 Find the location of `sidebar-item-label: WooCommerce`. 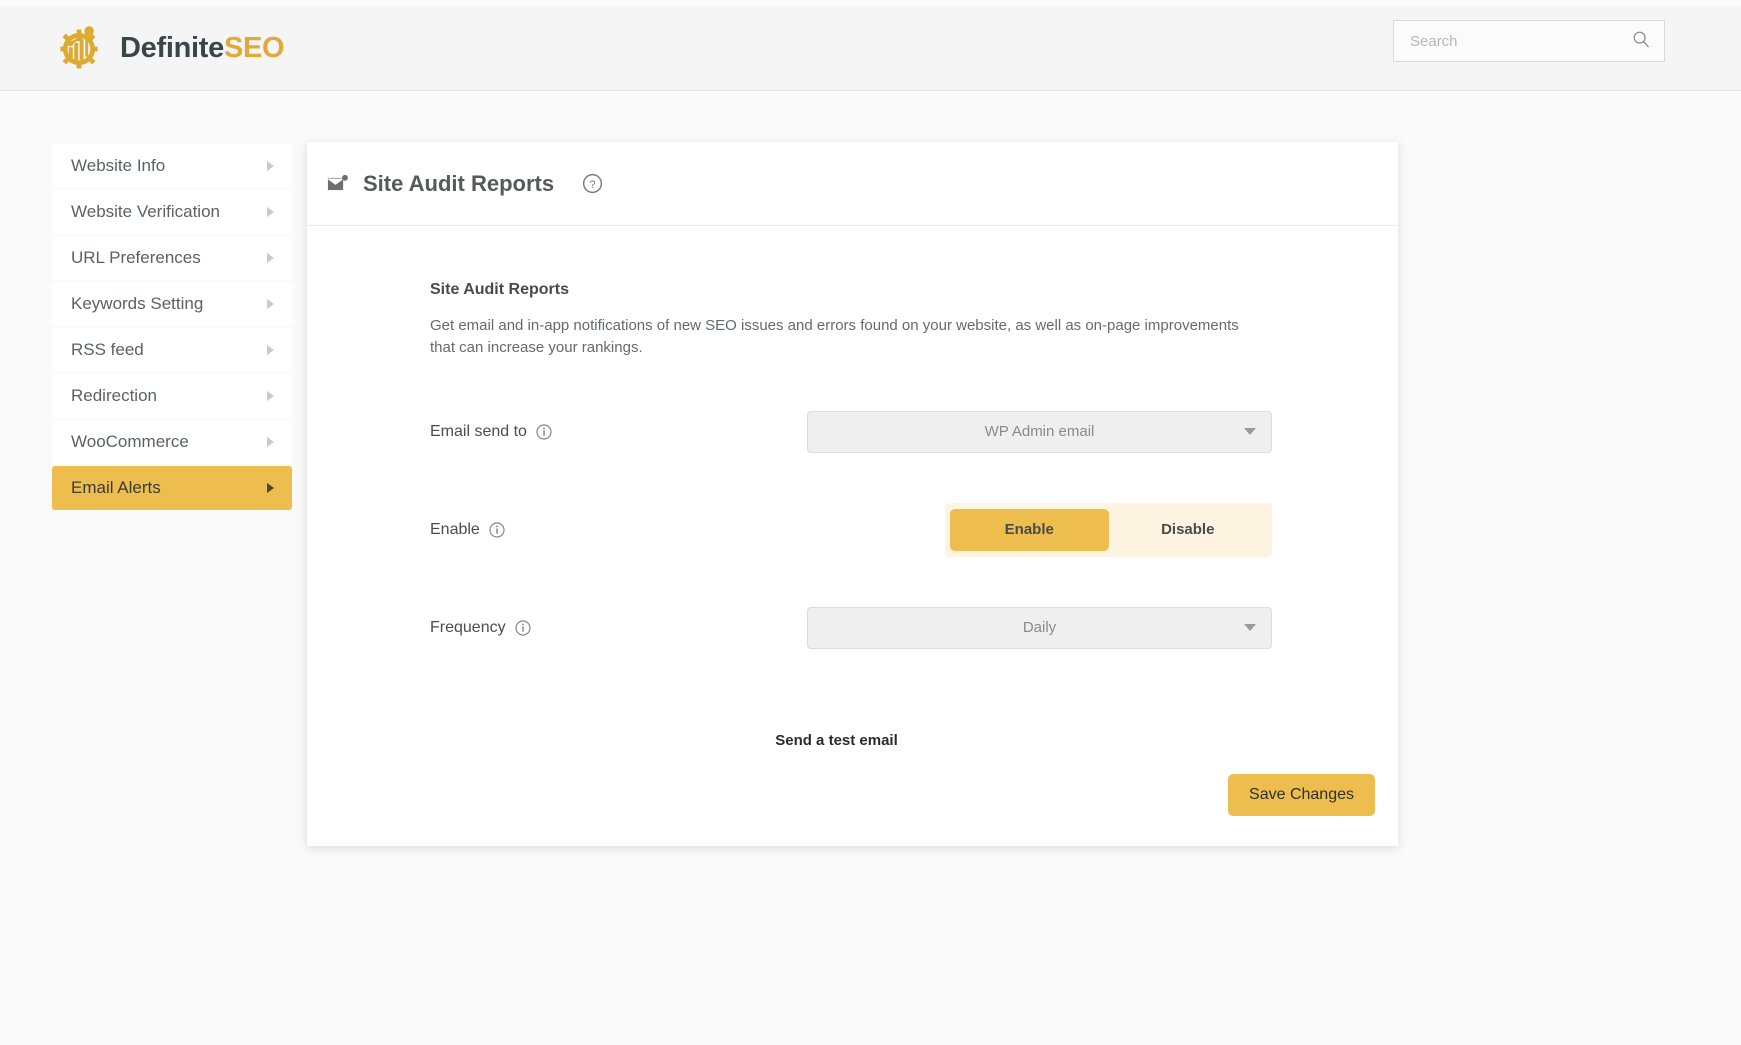

sidebar-item-label: WooCommerce is located at coordinates (130, 441).